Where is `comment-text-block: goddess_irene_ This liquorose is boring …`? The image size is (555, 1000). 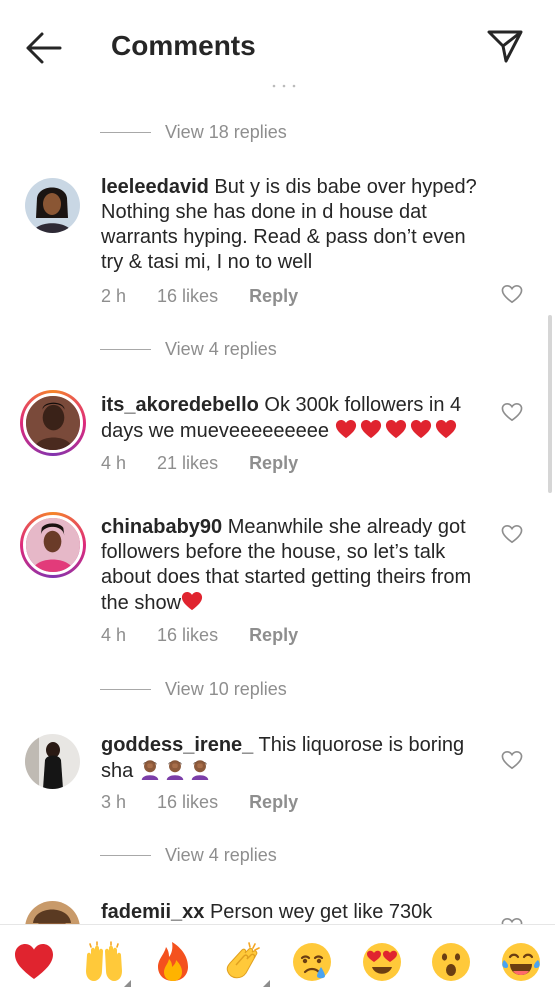 comment-text-block: goddess_irene_ This liquorose is boring … is located at coordinates (293, 758).